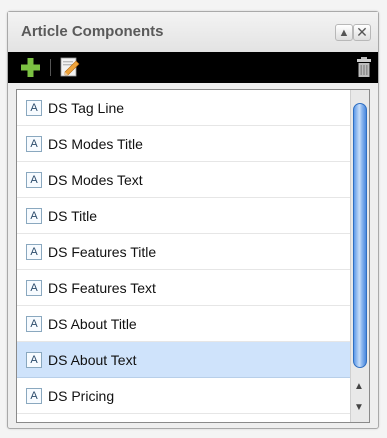  I want to click on list-item: A DS Features Title, so click(183, 252).